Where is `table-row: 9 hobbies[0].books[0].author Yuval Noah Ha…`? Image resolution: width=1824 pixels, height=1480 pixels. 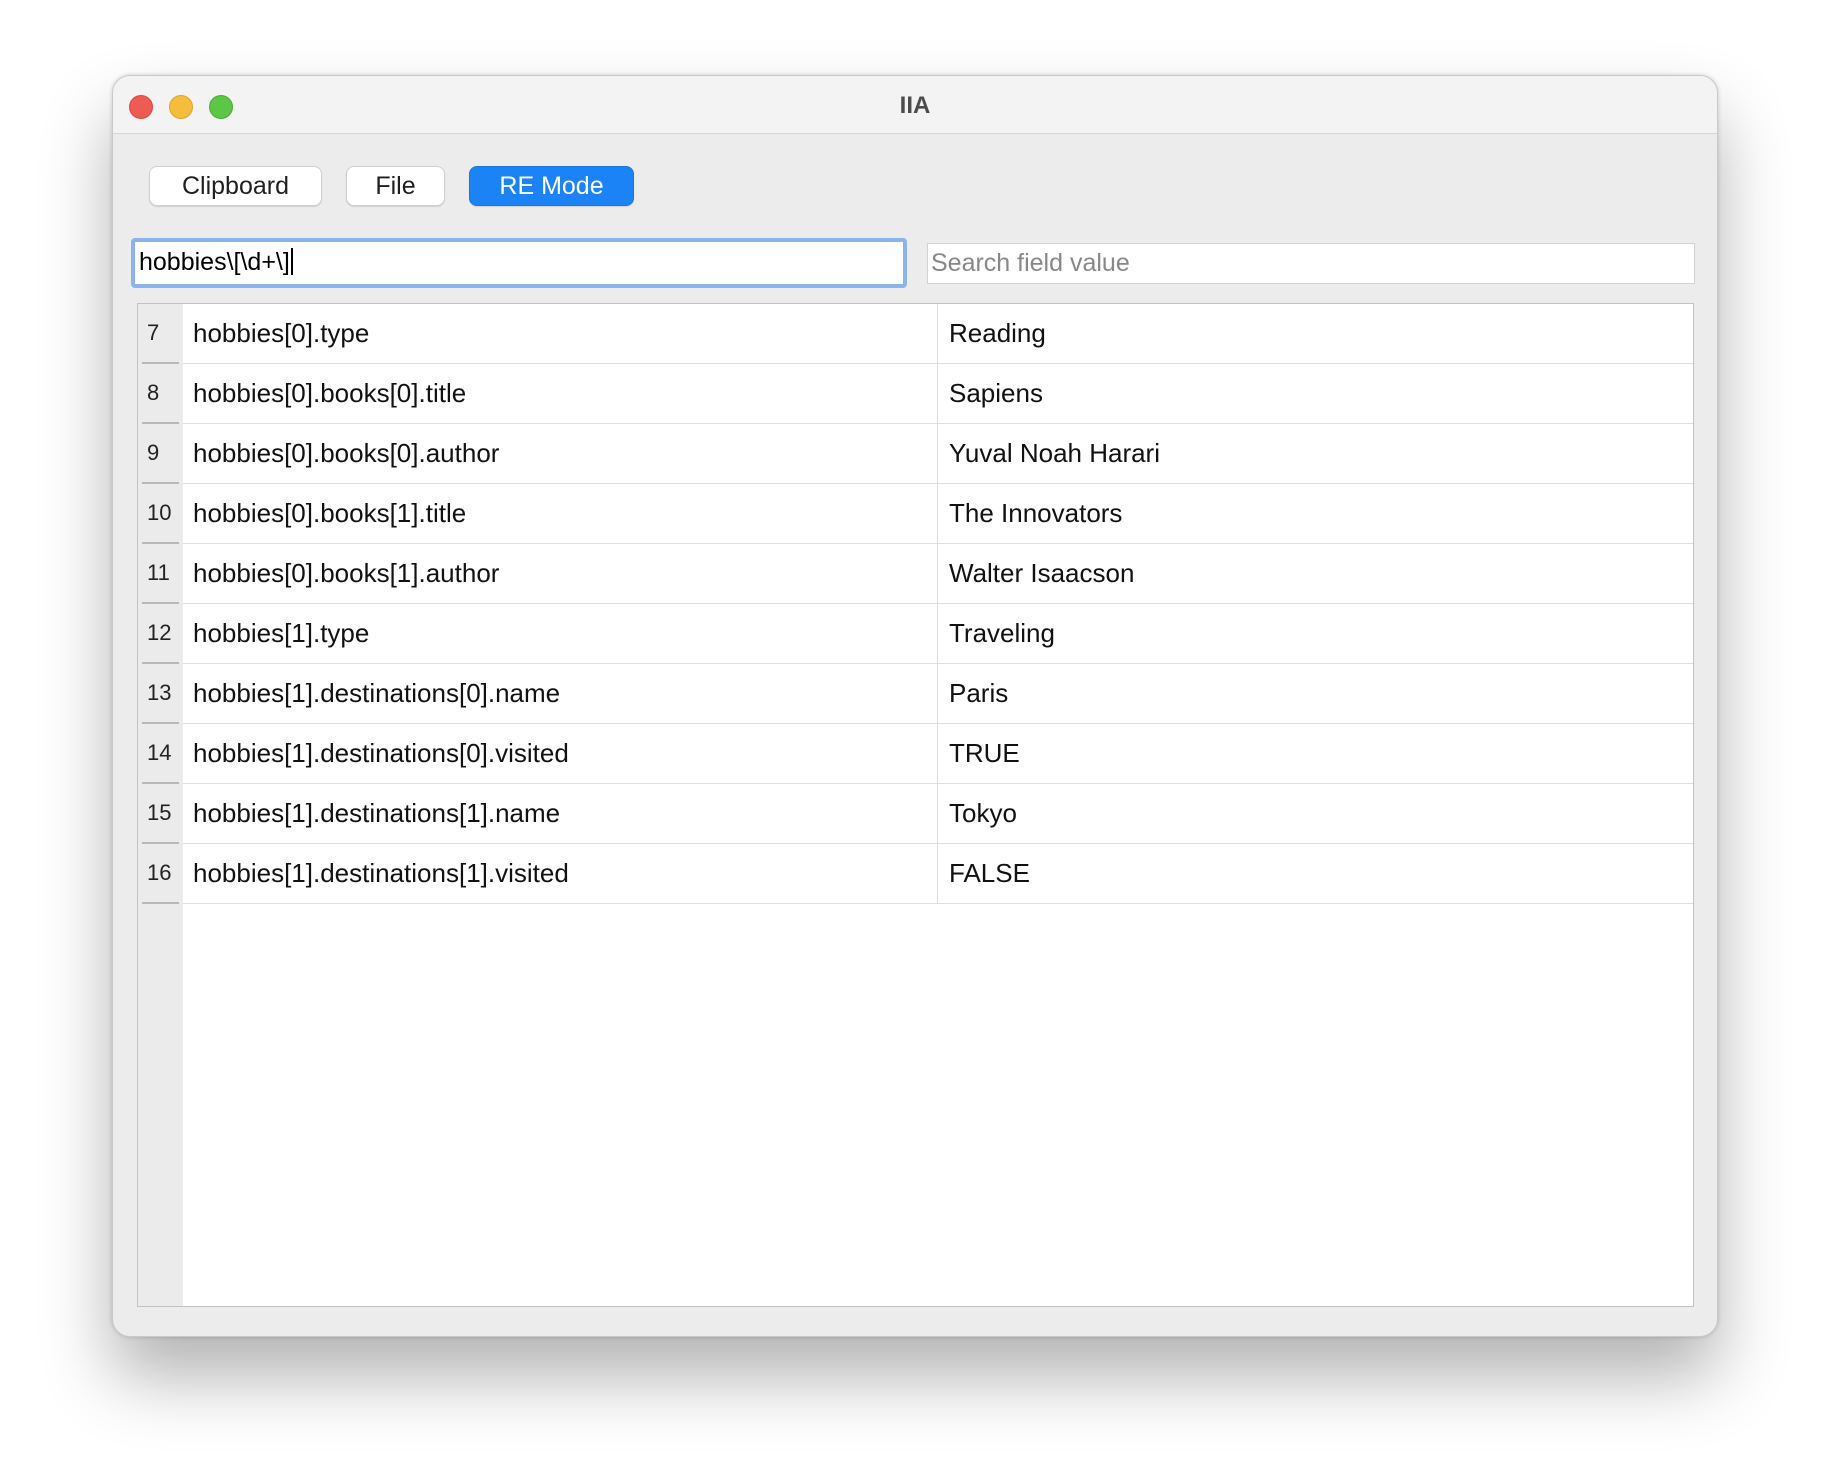 table-row: 9 hobbies[0].books[0].author Yuval Noah Ha… is located at coordinates (916, 454).